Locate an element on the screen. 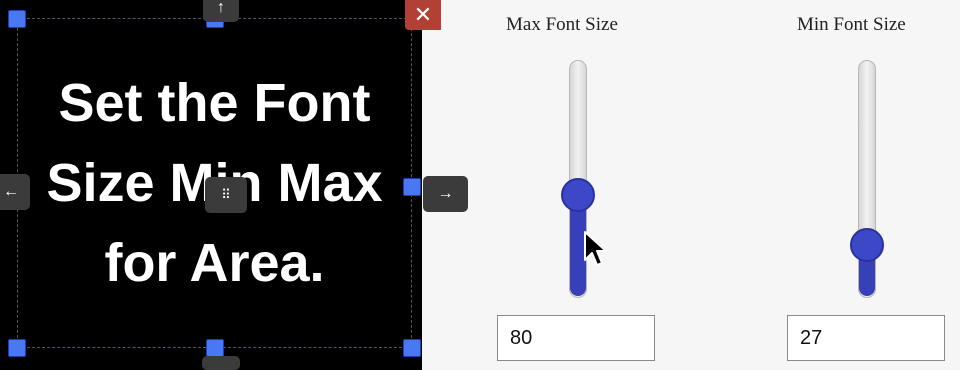 The image size is (960, 370). resize-handle-bottom-right is located at coordinates (412, 348).